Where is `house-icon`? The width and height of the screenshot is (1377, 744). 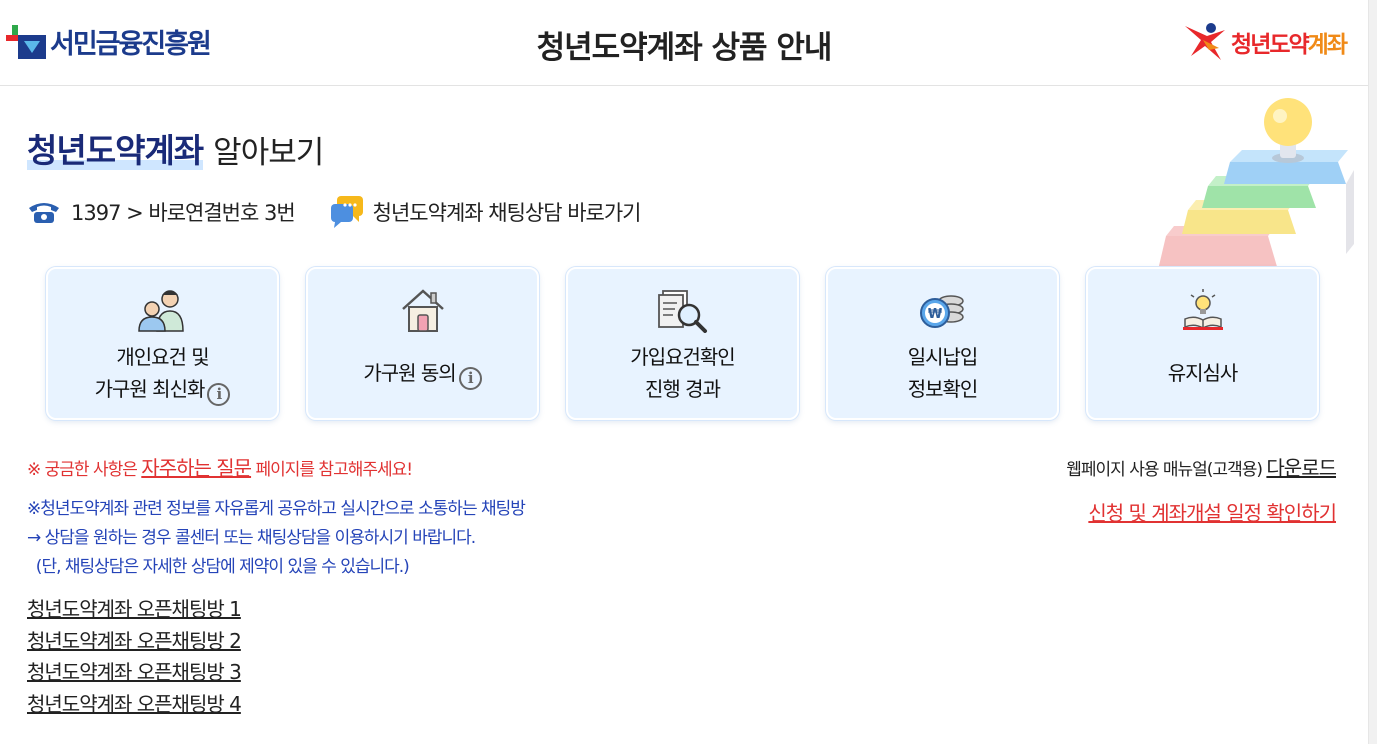
house-icon is located at coordinates (422, 310).